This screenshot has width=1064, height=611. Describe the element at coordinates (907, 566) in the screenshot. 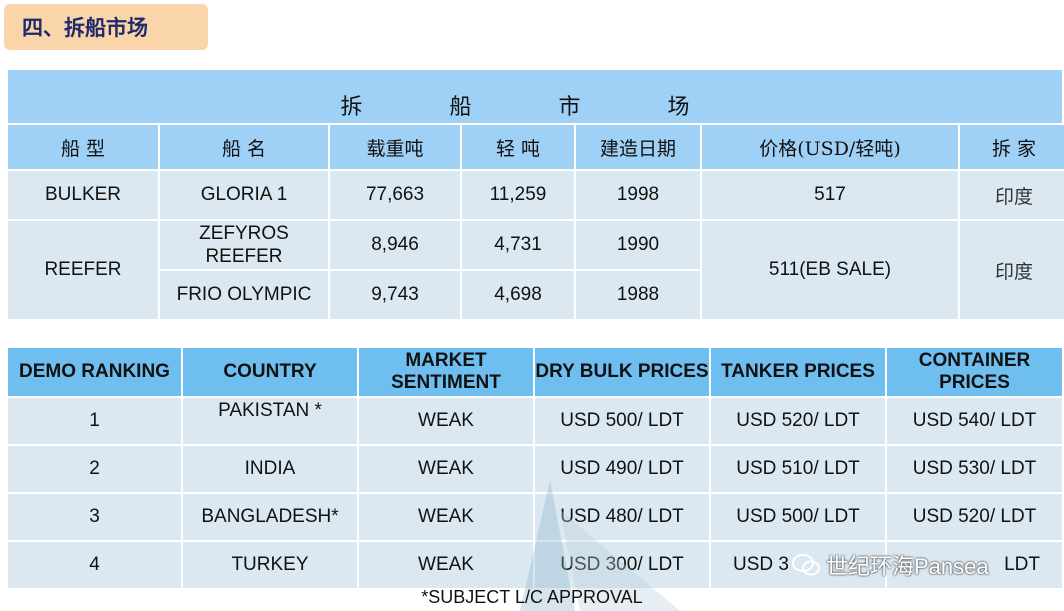

I see `watermark-text: 世纪环海Pansea` at that location.